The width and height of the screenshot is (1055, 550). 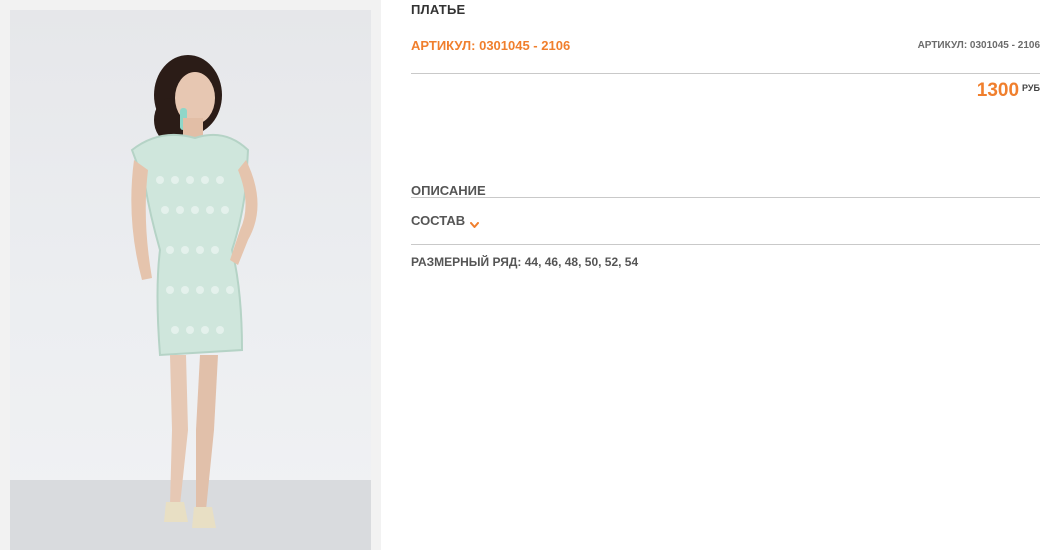 I want to click on chevron-down-icon, so click(x=475, y=222).